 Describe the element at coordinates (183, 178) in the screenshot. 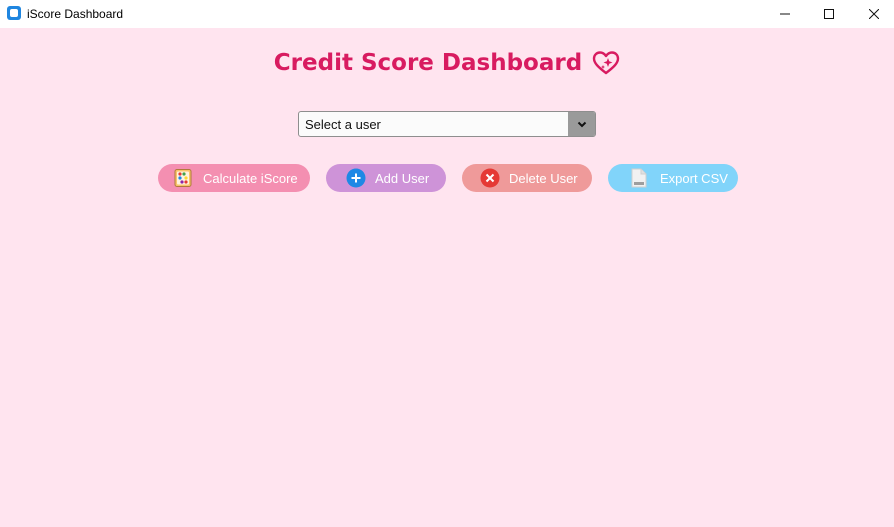

I see `abacus-icon` at that location.